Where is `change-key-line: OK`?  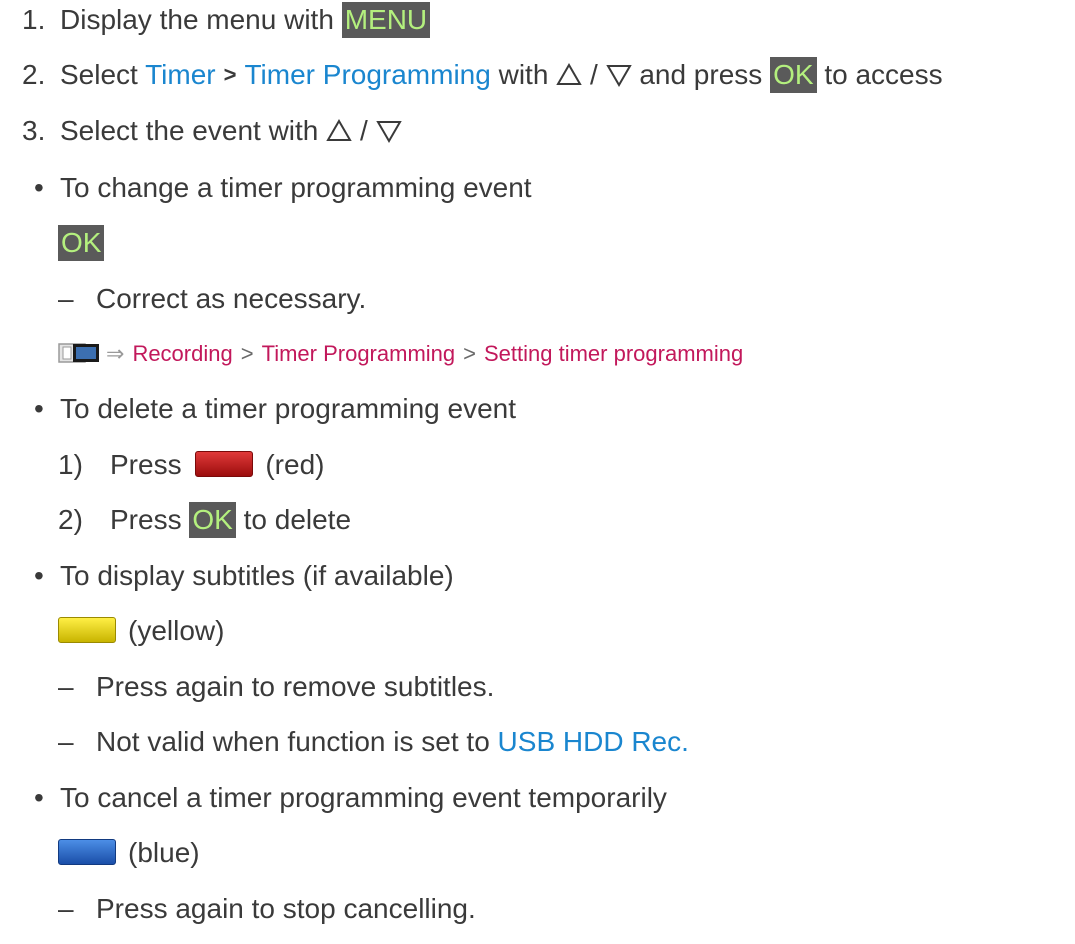 change-key-line: OK is located at coordinates (81, 243).